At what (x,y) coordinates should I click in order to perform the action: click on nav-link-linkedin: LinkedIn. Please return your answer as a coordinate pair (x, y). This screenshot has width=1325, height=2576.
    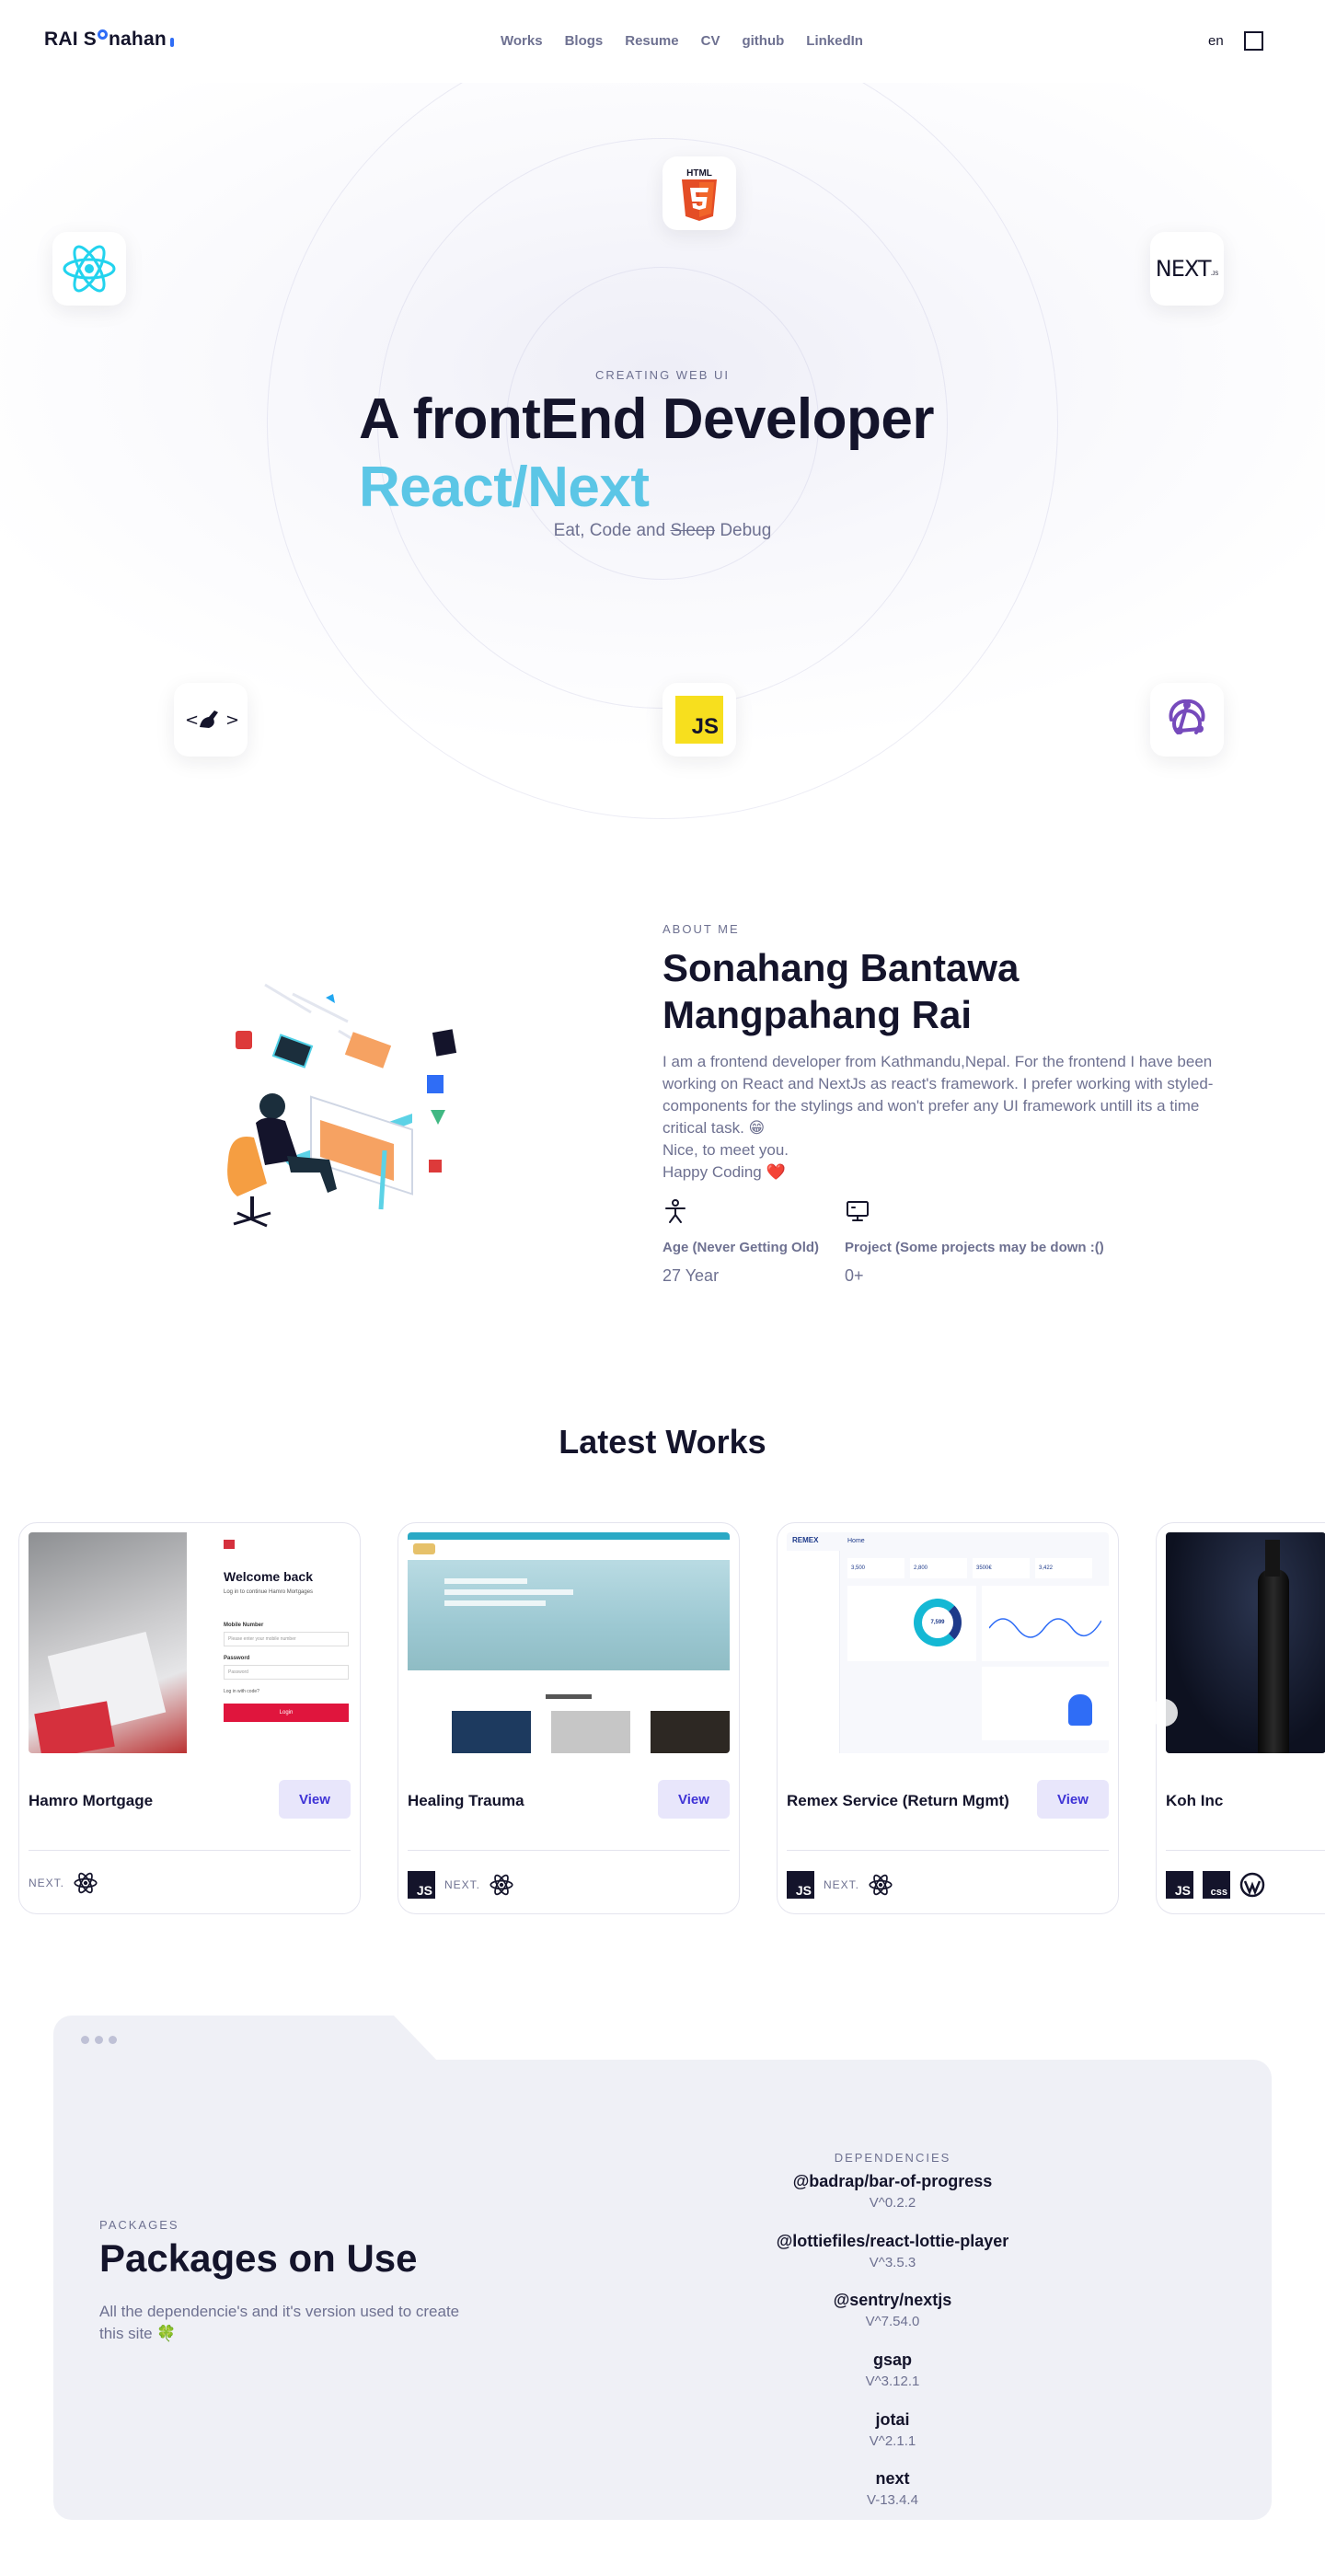
    Looking at the image, I should click on (834, 41).